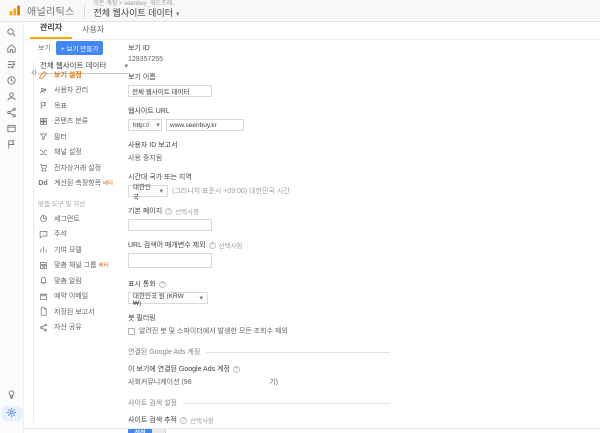 This screenshot has width=600, height=433. I want to click on default-page-field: 기본 페이지? 선택사항, so click(259, 218).